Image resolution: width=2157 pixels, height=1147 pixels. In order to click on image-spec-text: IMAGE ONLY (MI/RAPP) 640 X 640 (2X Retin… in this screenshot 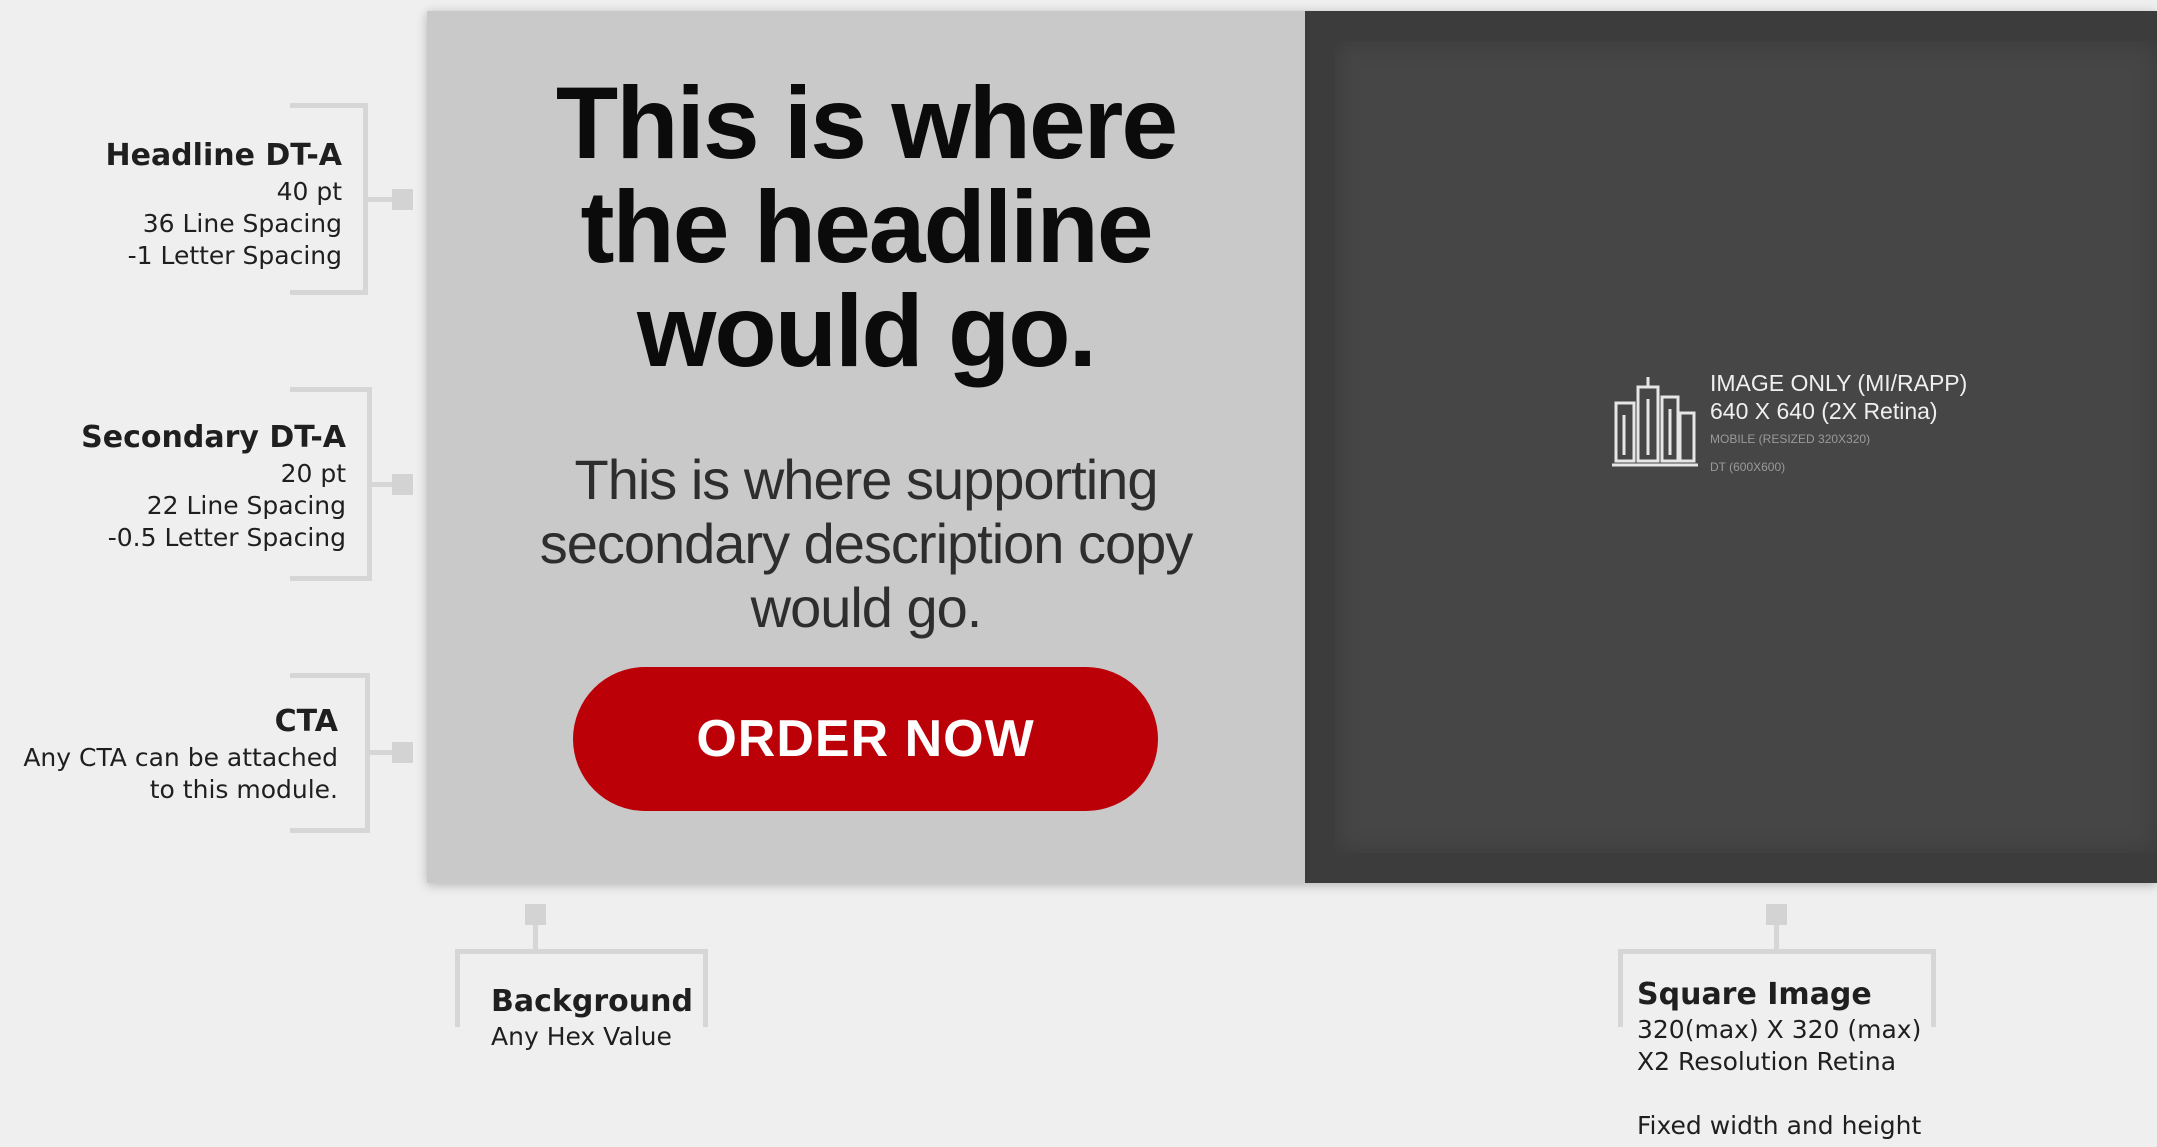, I will do `click(1838, 425)`.